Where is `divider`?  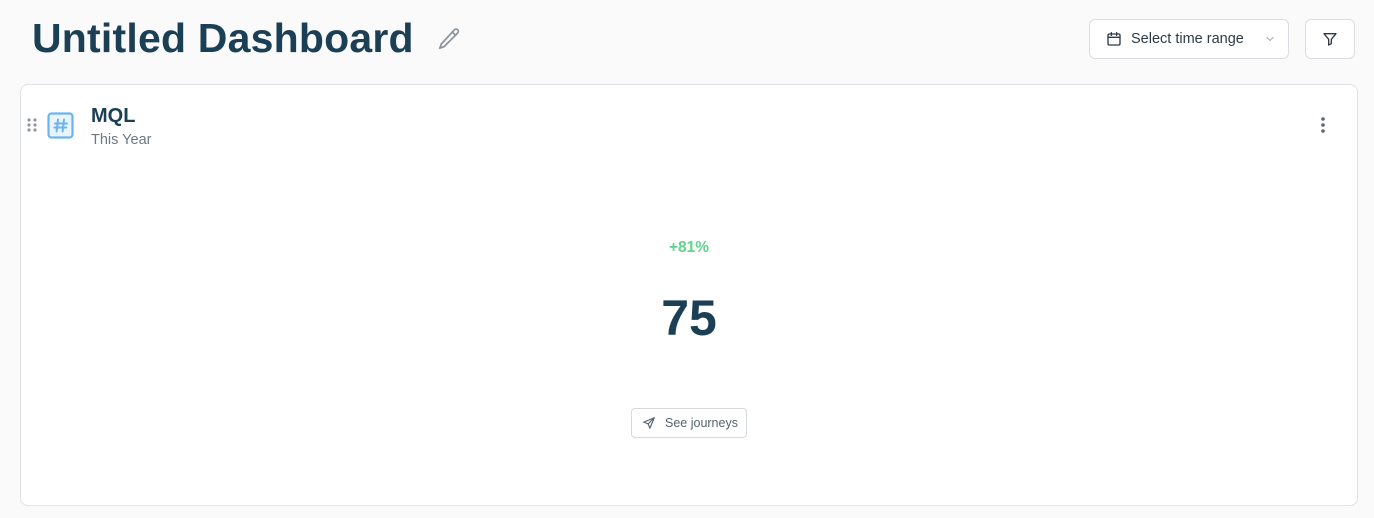
divider is located at coordinates (691, 505).